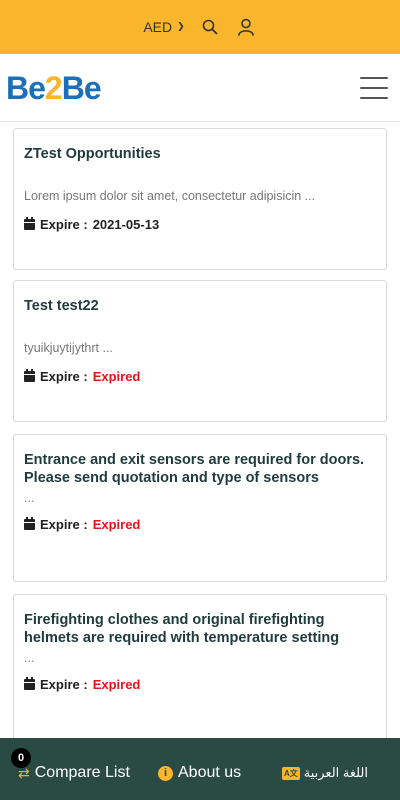 This screenshot has width=400, height=800. I want to click on translate-icon: A文, so click(290, 773).